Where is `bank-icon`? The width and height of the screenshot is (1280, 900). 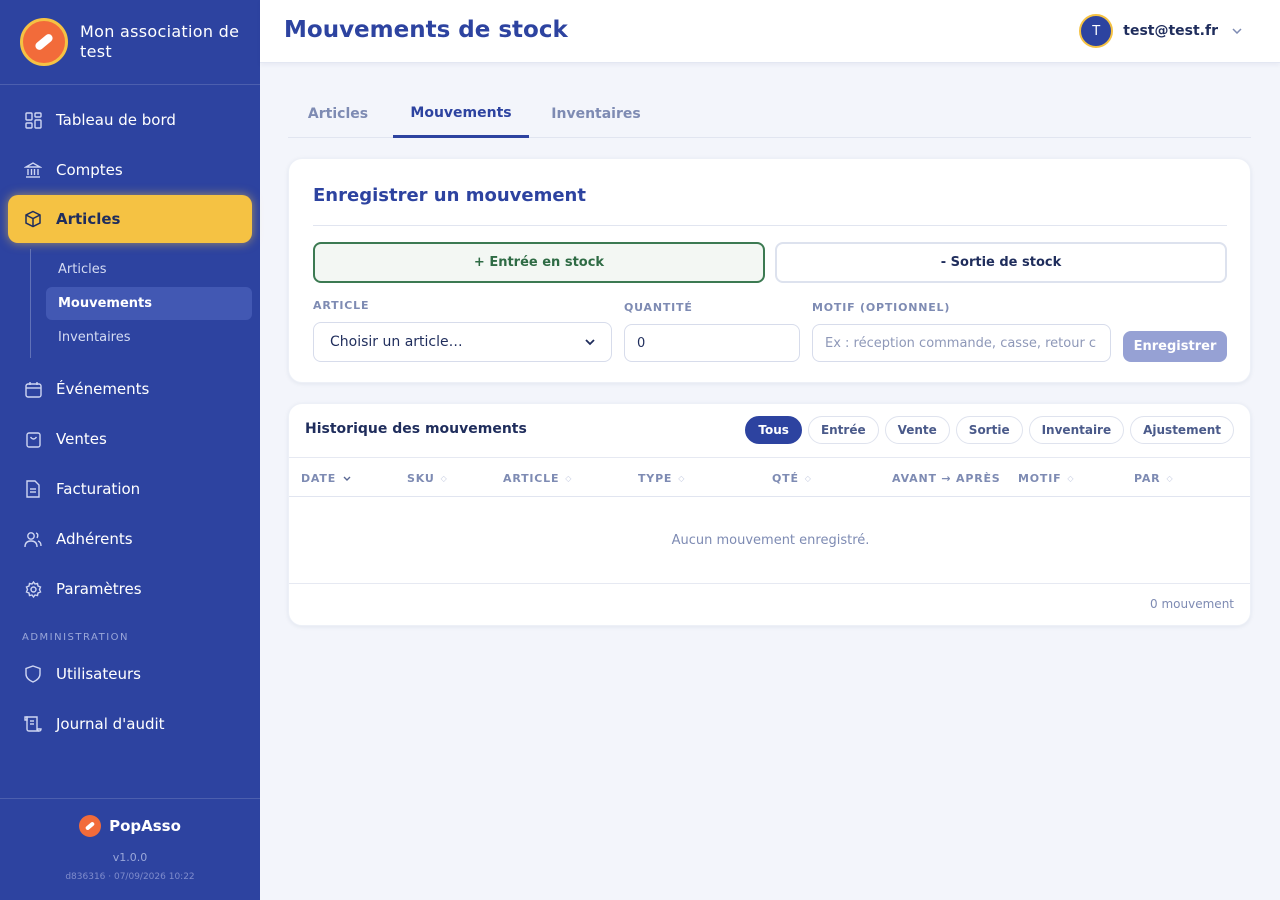
bank-icon is located at coordinates (33, 170).